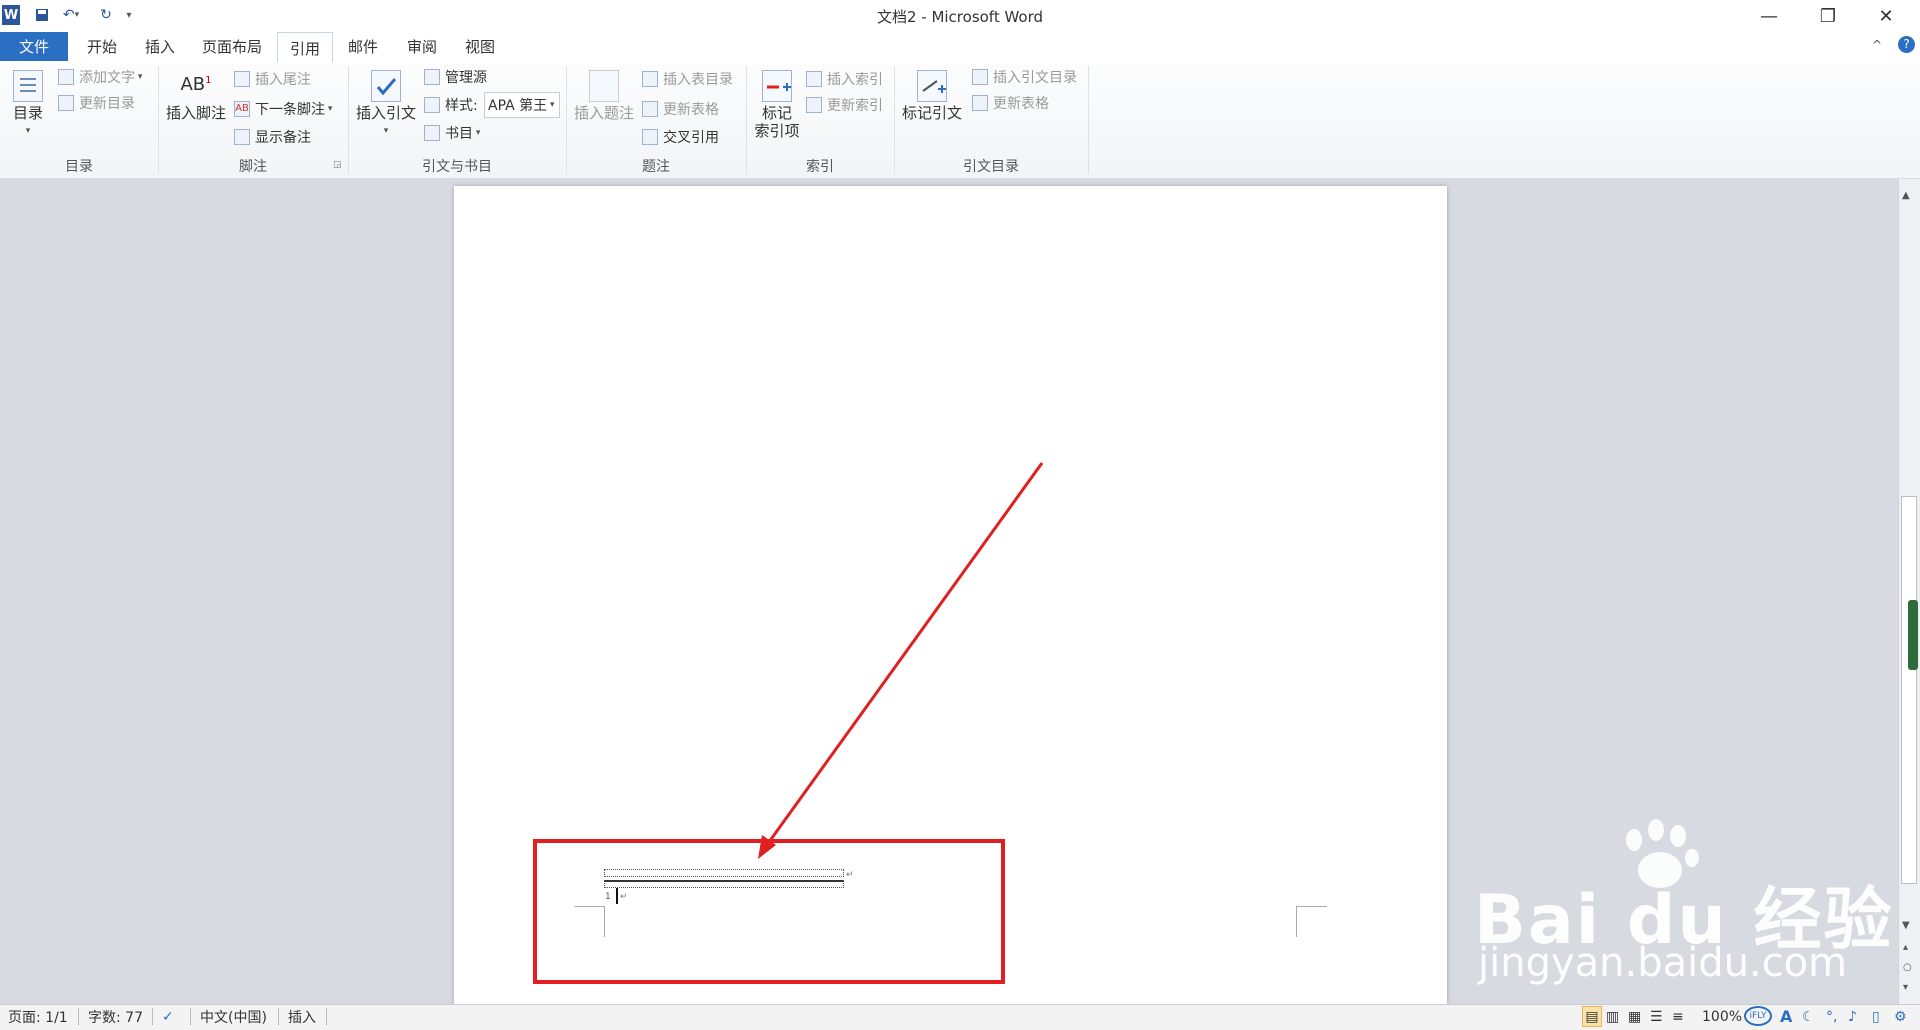 The height and width of the screenshot is (1030, 1920). Describe the element at coordinates (27, 113) in the screenshot. I see `toc-label: 目录` at that location.